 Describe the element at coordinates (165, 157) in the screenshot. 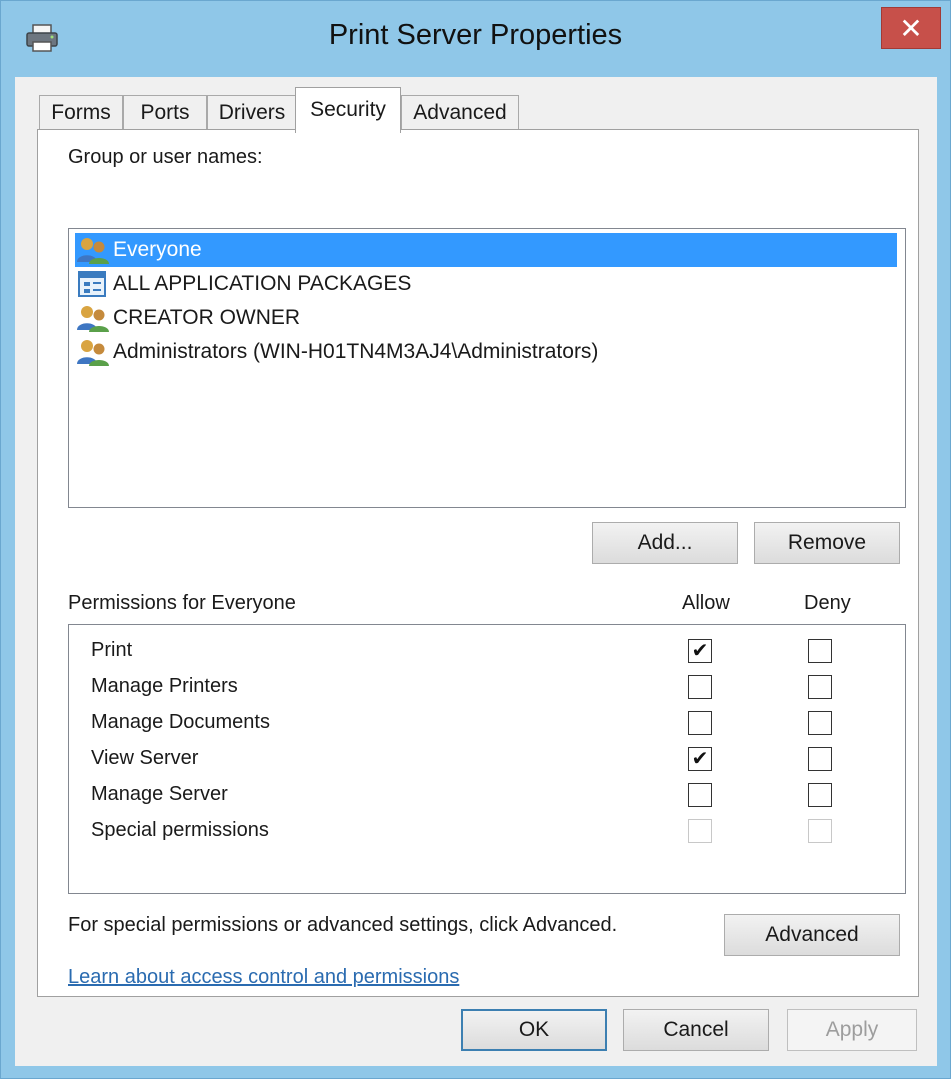

I see `group-or-user-names-label: Group or user names:` at that location.